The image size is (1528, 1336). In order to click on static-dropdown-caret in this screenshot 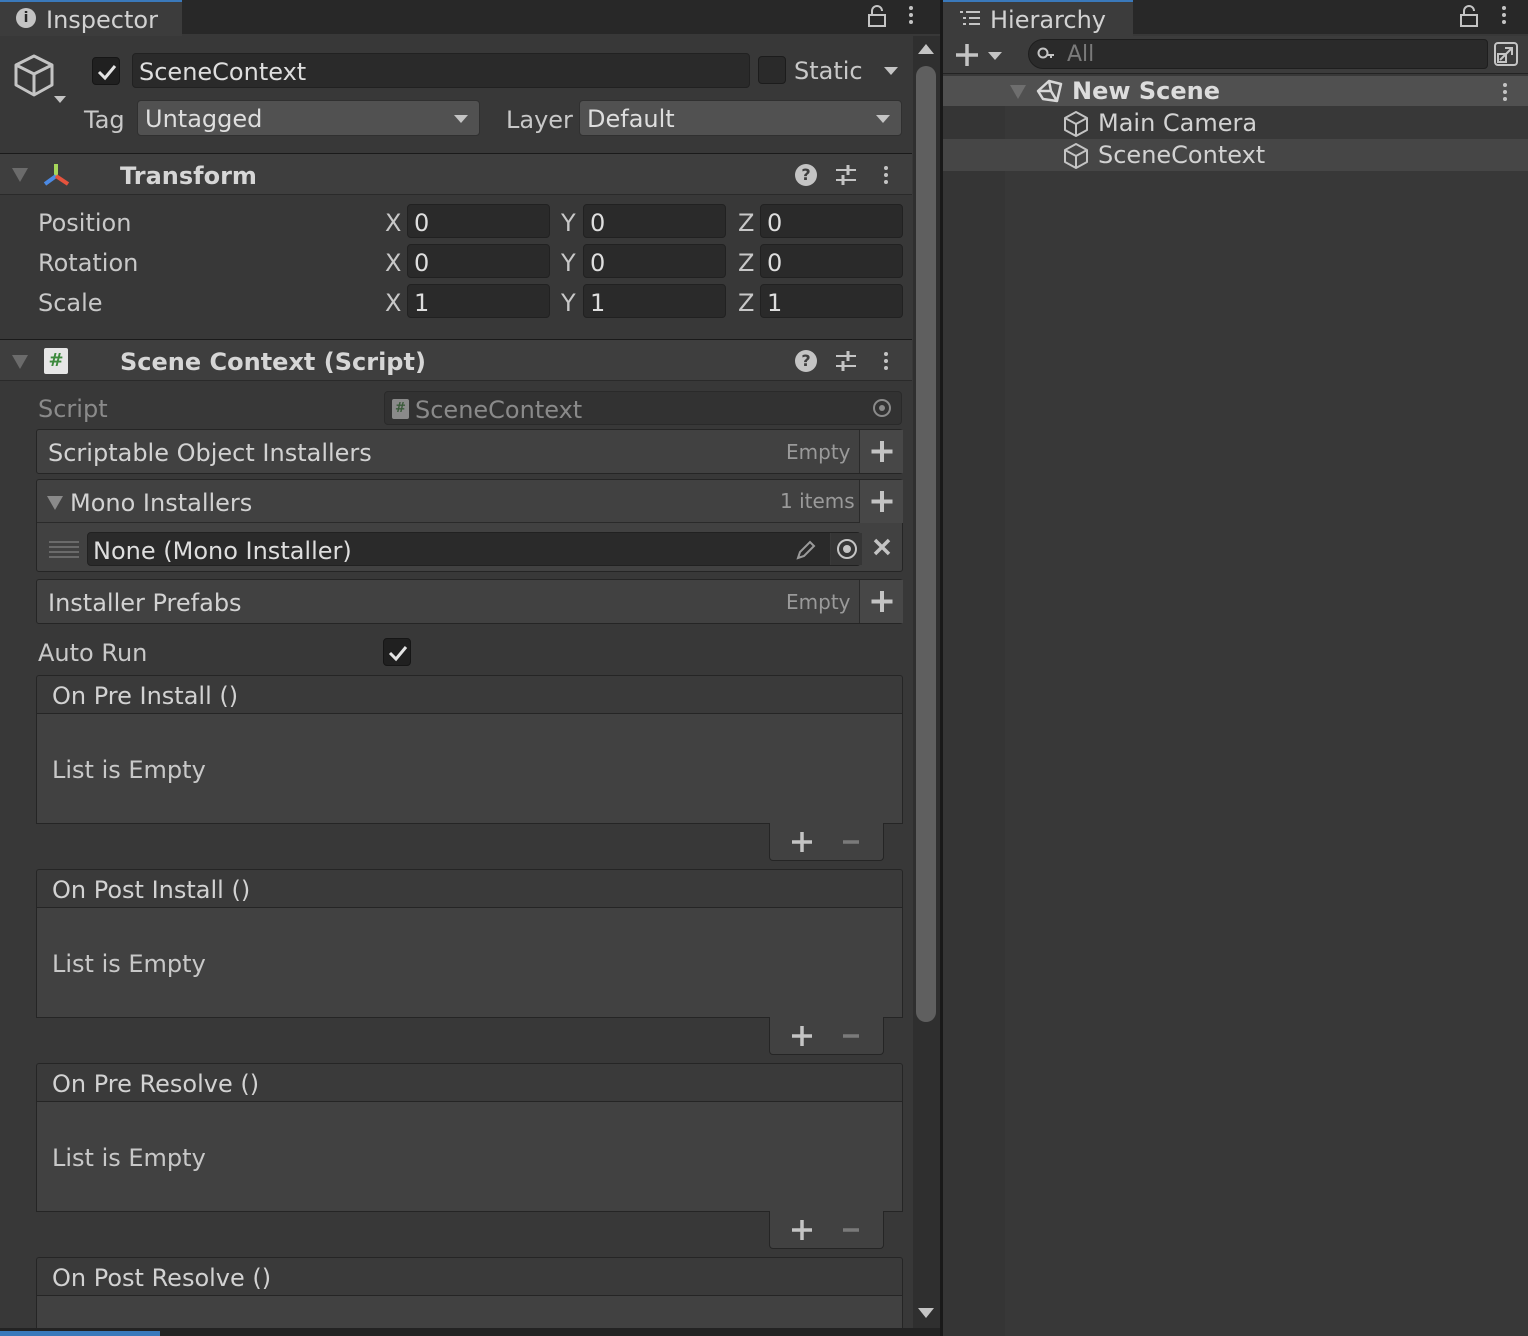, I will do `click(891, 71)`.